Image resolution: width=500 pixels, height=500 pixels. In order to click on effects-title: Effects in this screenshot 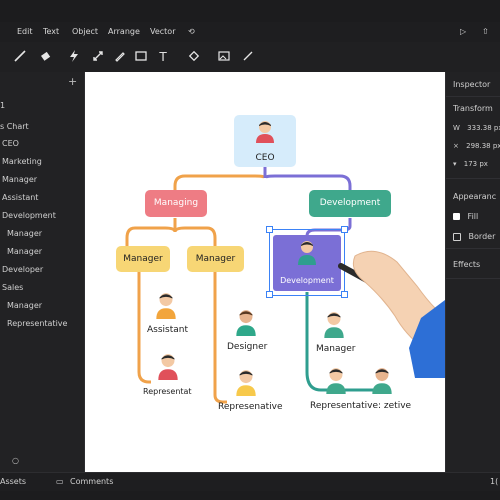, I will do `click(467, 264)`.